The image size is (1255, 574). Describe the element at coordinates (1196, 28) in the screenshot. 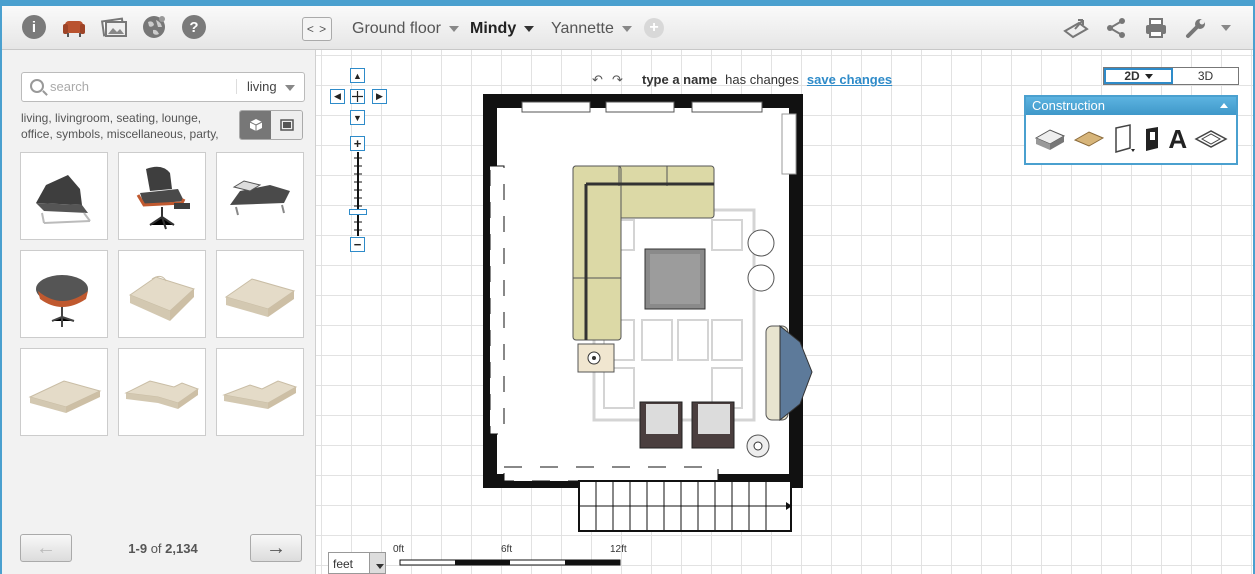

I see `wrench-icon` at that location.